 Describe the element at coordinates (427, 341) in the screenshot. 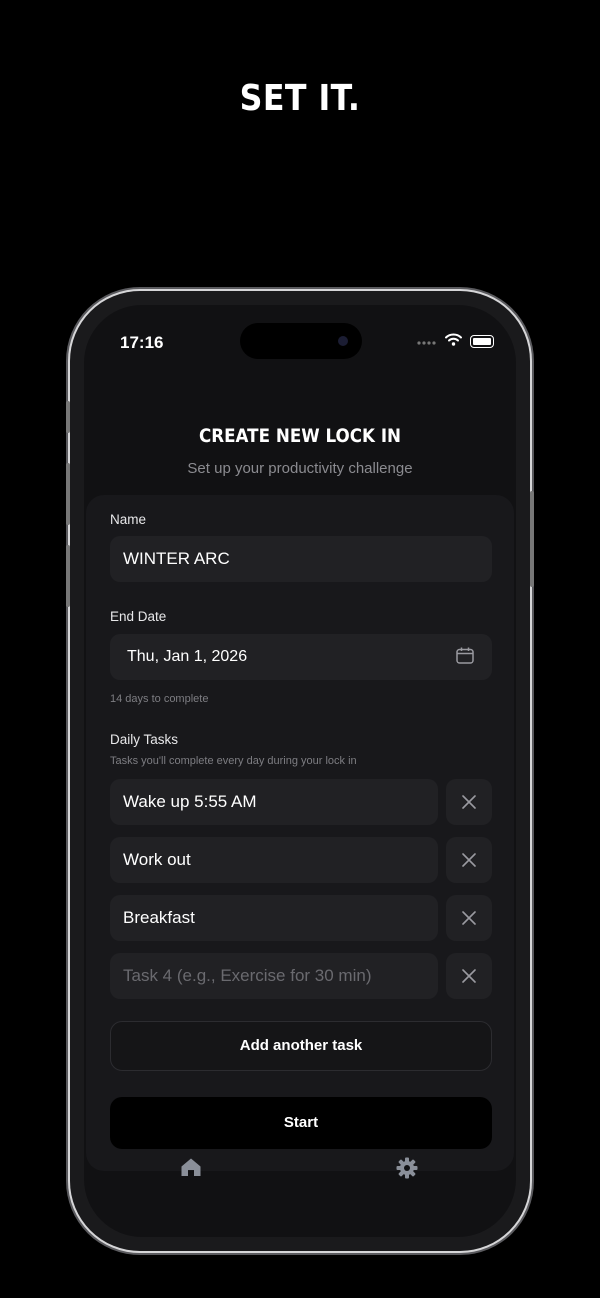

I see `cellular-signal-icon` at that location.